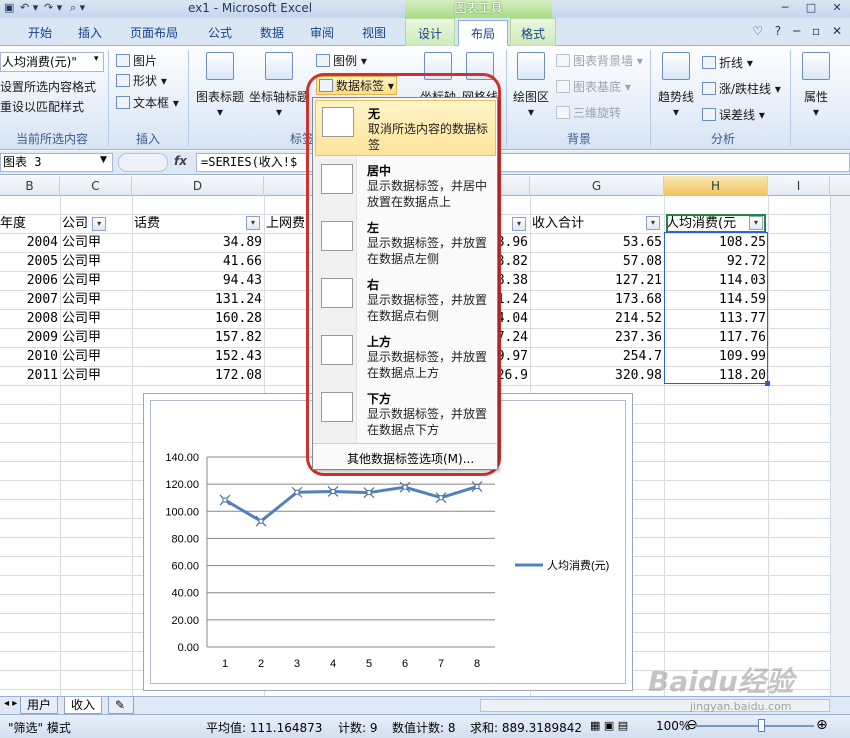  Describe the element at coordinates (90, 33) in the screenshot. I see `tab-insert: 插入` at that location.